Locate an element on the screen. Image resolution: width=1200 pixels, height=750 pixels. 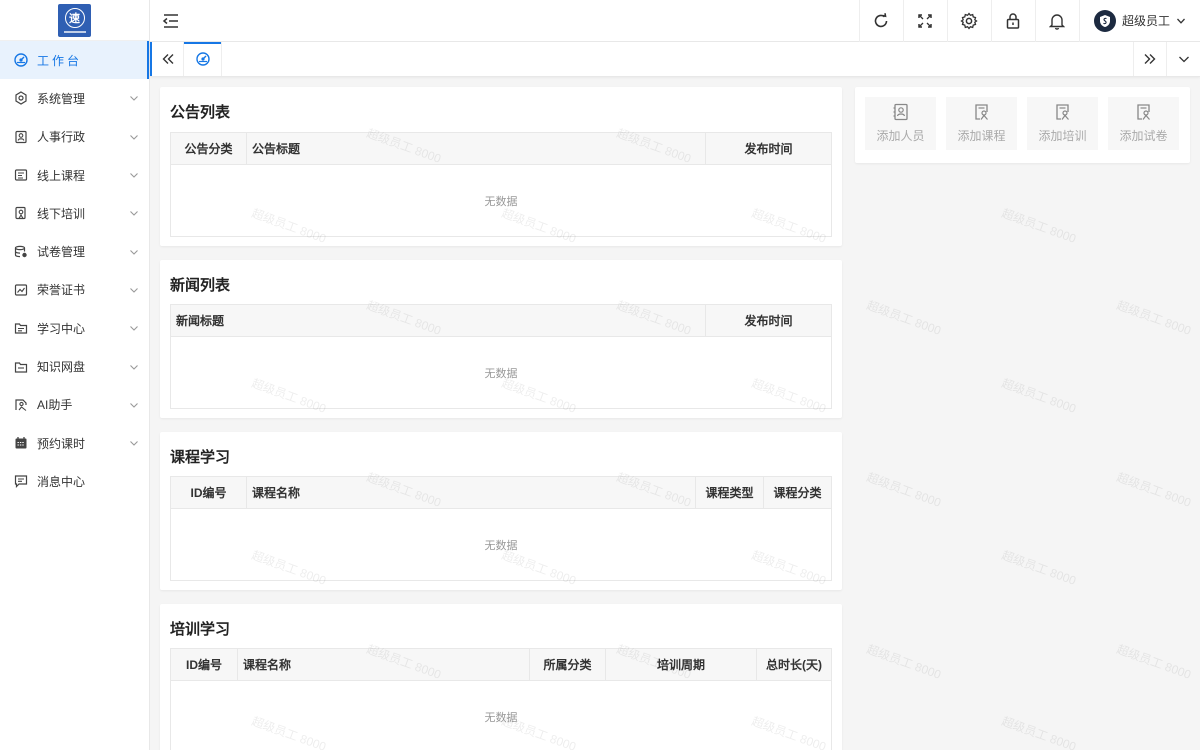
column-header: 公告分类 is located at coordinates (209, 148).